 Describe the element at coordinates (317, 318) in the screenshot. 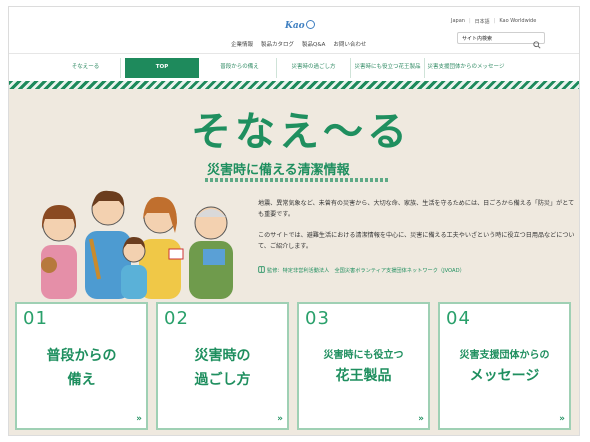

I see `card-number: 03` at that location.